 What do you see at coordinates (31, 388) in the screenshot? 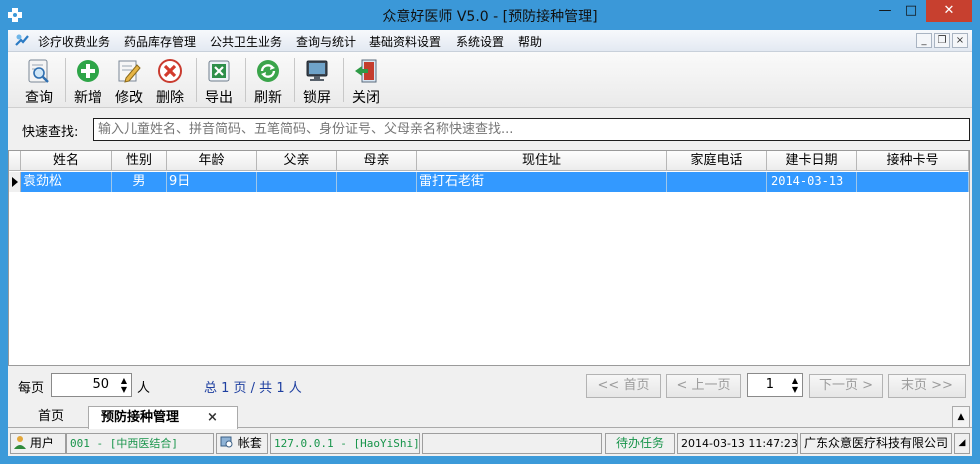
I see `per-page-label: 每页` at bounding box center [31, 388].